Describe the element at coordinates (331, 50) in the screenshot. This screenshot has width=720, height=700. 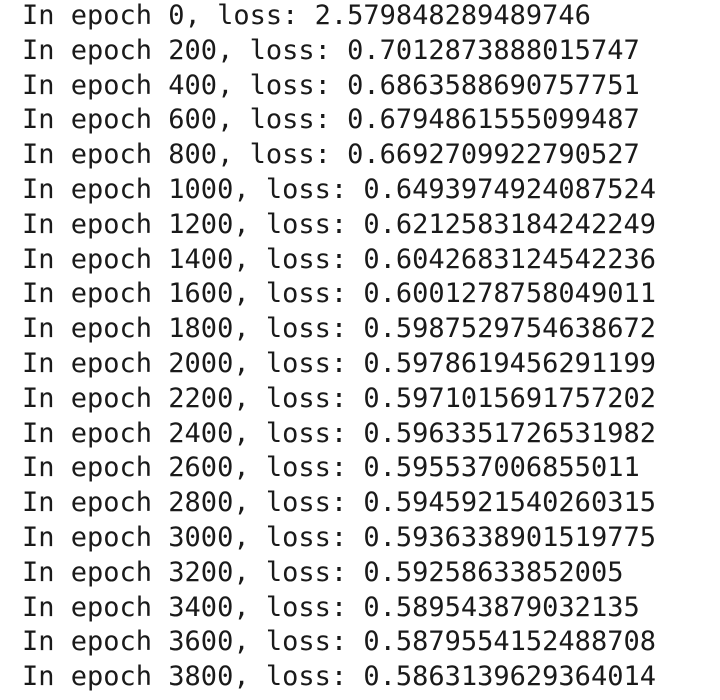
I see `log-line: In epoch 200, loss: 0.7012873888015747` at that location.